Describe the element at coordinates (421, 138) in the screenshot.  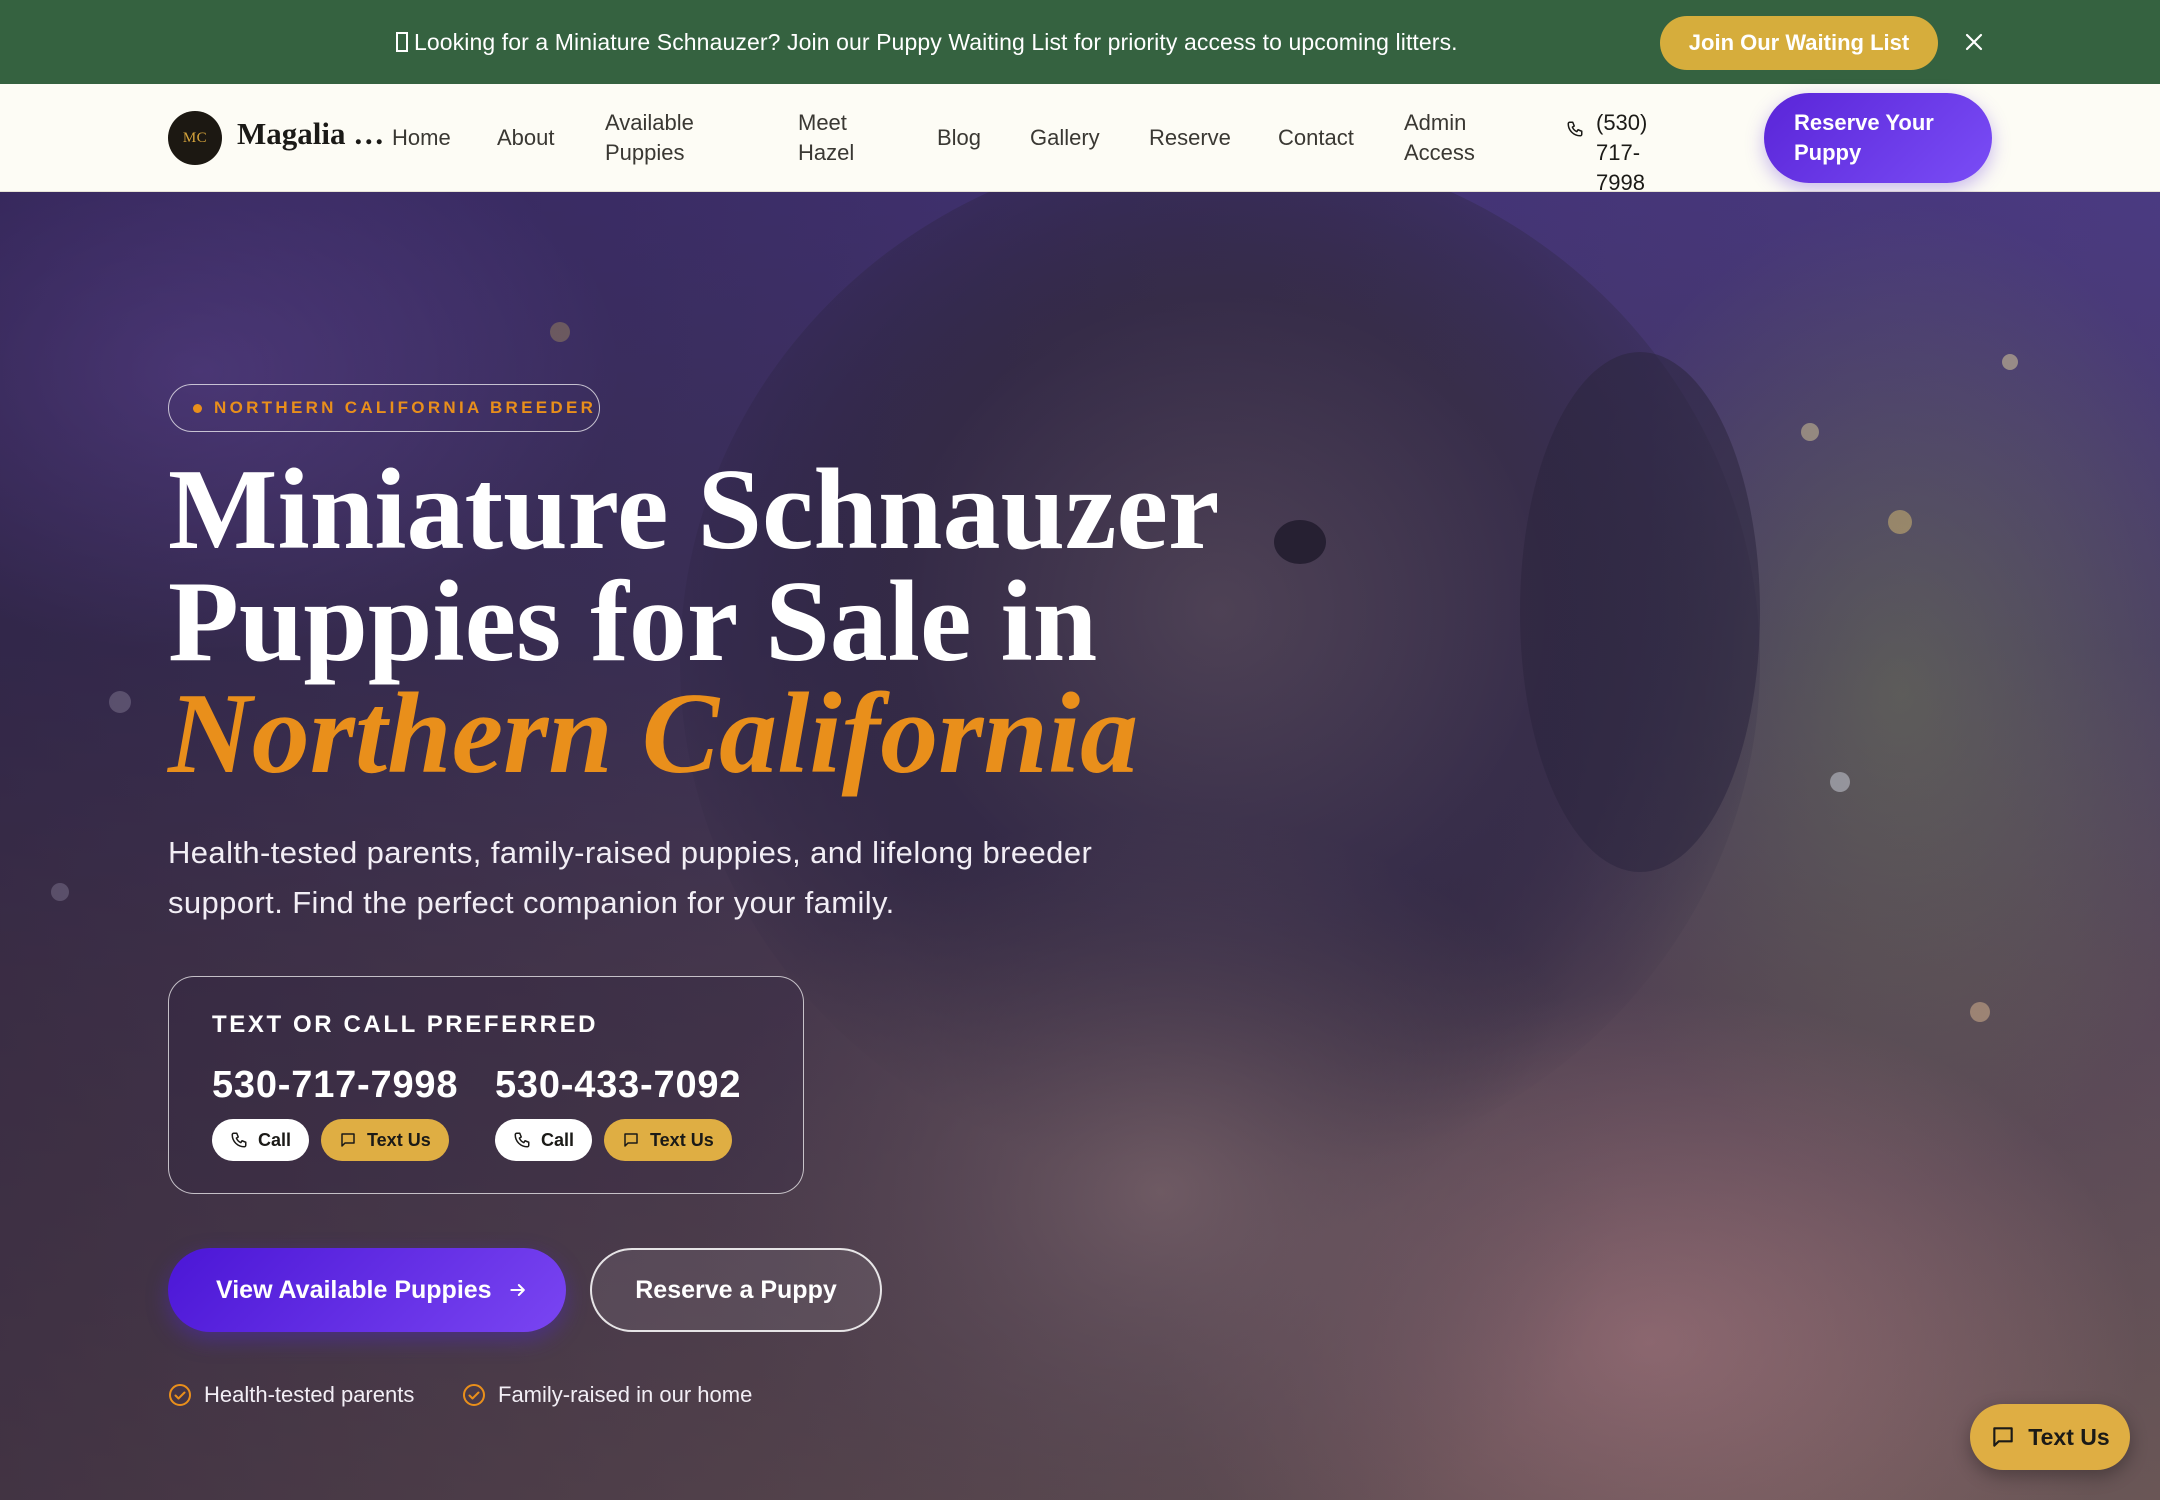
I see `nav-link-home: Home` at that location.